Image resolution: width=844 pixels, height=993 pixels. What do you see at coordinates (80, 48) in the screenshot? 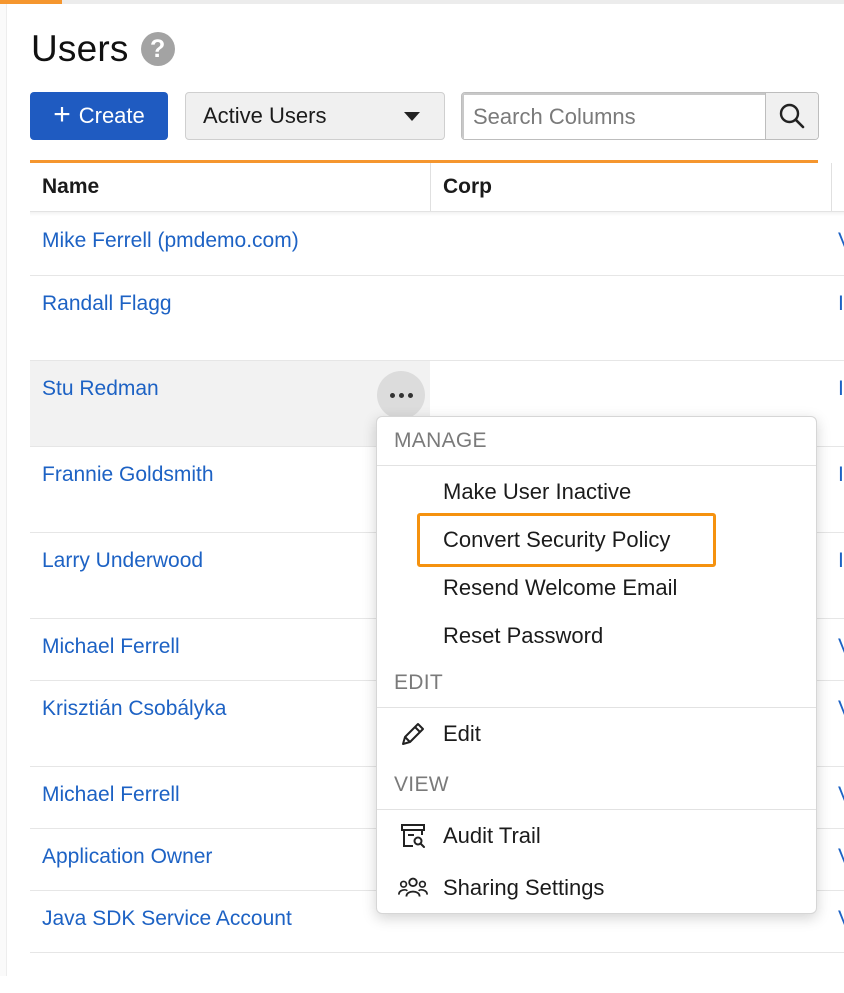
I see `page-title: Users` at bounding box center [80, 48].